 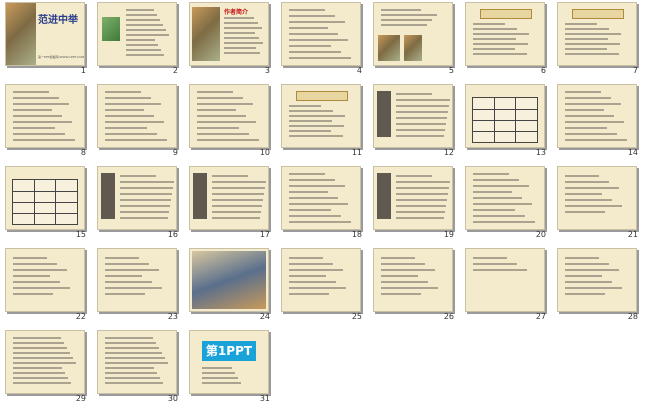 What do you see at coordinates (61, 57) in the screenshot?
I see `slide-caption: 第一PPT模板网-WWW.1PPT.COM` at bounding box center [61, 57].